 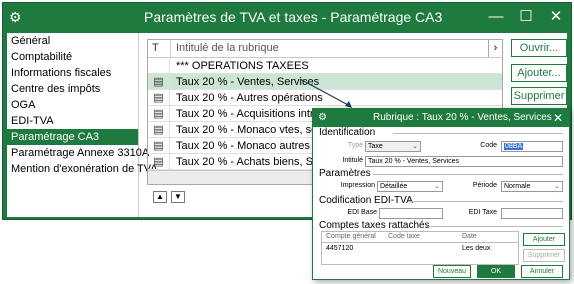 What do you see at coordinates (72, 105) in the screenshot?
I see `sidebar-item-oga: OGA` at bounding box center [72, 105].